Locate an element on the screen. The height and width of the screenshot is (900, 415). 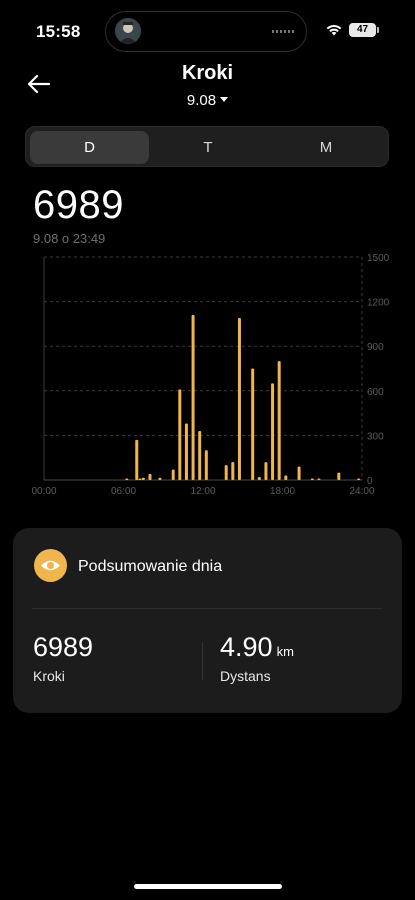
distance-stat-label: Dystans is located at coordinates (245, 676).